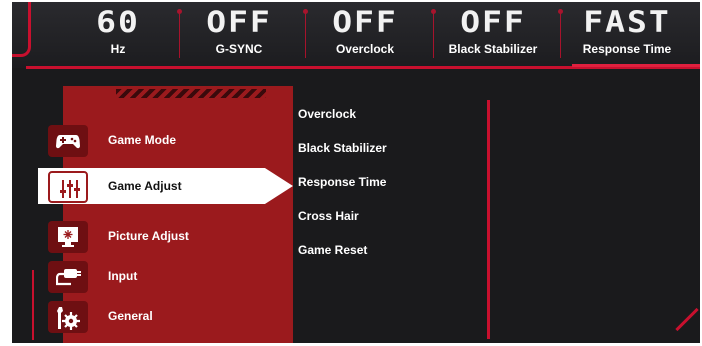 The height and width of the screenshot is (346, 702). Describe the element at coordinates (123, 276) in the screenshot. I see `menu-item-label: Input` at that location.